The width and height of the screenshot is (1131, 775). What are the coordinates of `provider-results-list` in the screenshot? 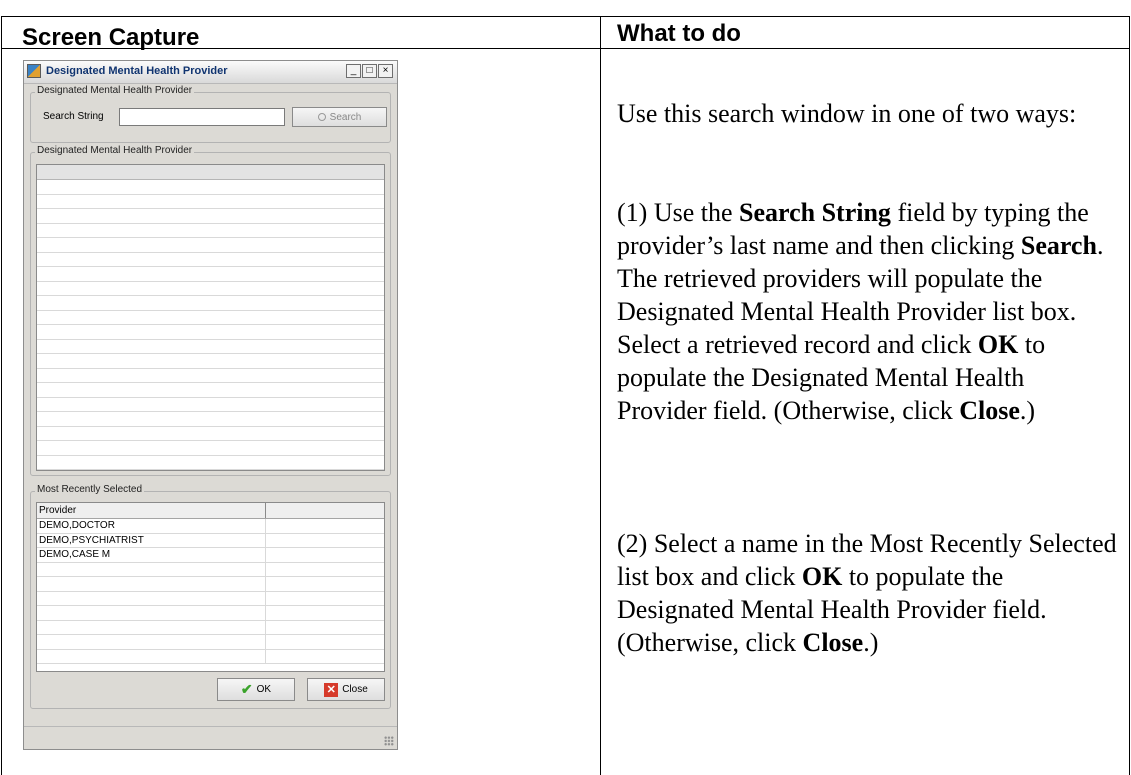 It's located at (210, 317).